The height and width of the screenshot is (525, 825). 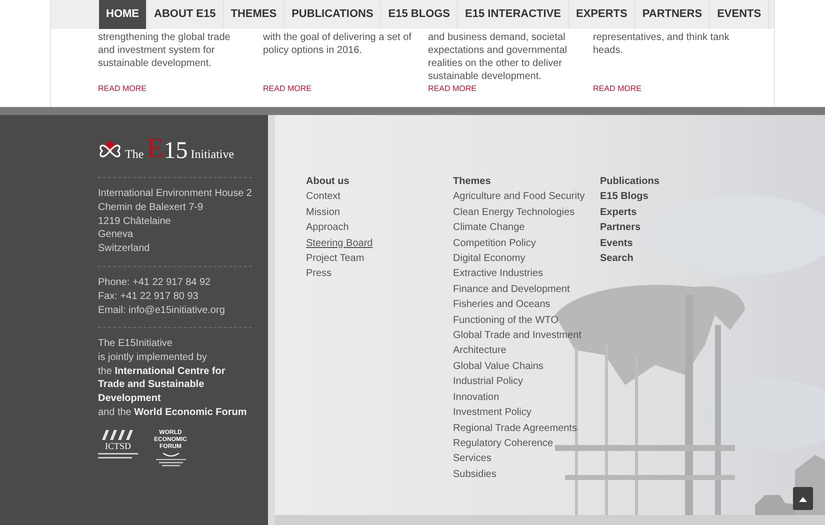 What do you see at coordinates (135, 221) in the screenshot?
I see `address-line: 1219 Châtelaine` at bounding box center [135, 221].